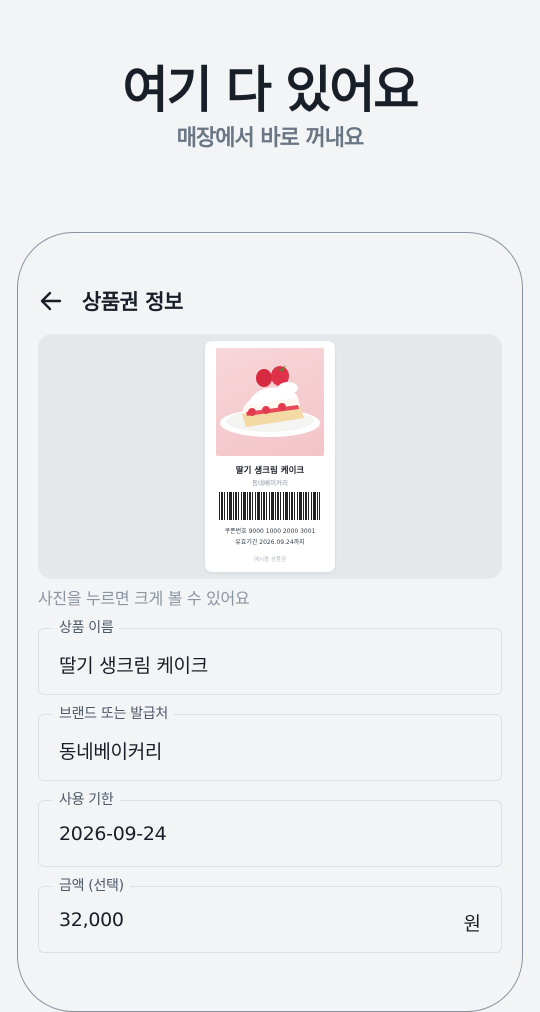 Image resolution: width=540 pixels, height=1012 pixels. What do you see at coordinates (86, 628) in the screenshot?
I see `field-label: 상품 이름` at bounding box center [86, 628].